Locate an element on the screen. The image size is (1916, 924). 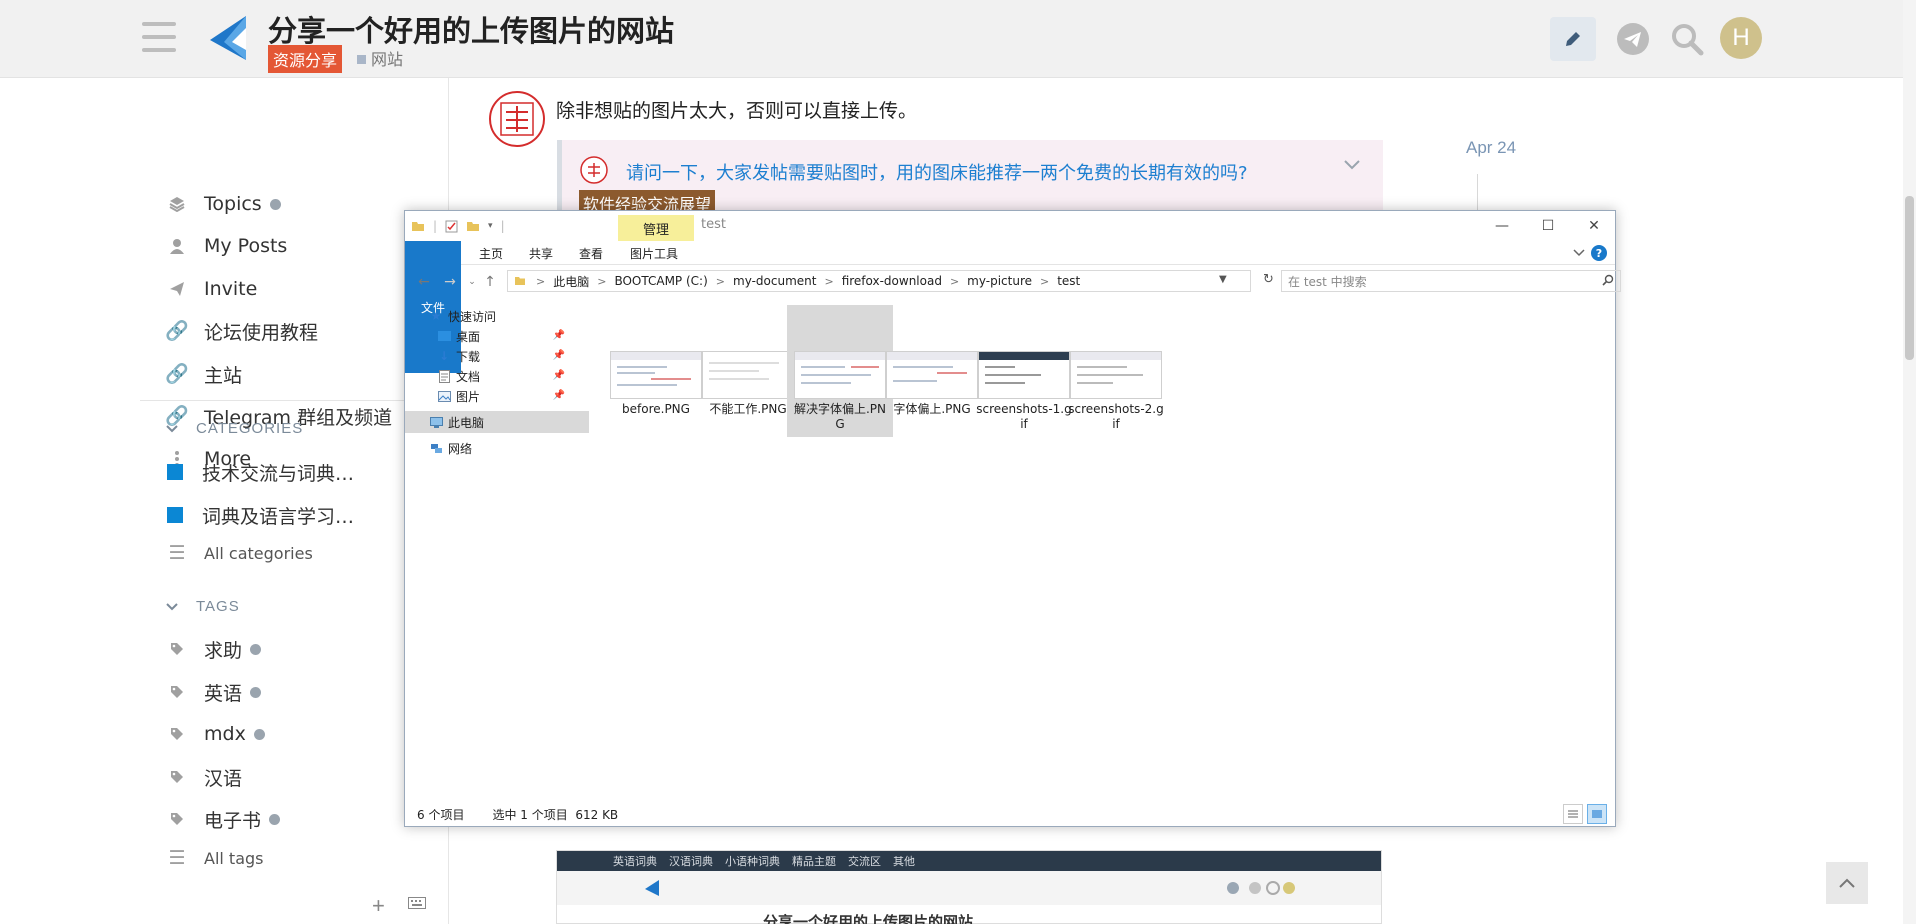
breadcrumb-item: BOOTCAMP (C:) is located at coordinates (660, 281).